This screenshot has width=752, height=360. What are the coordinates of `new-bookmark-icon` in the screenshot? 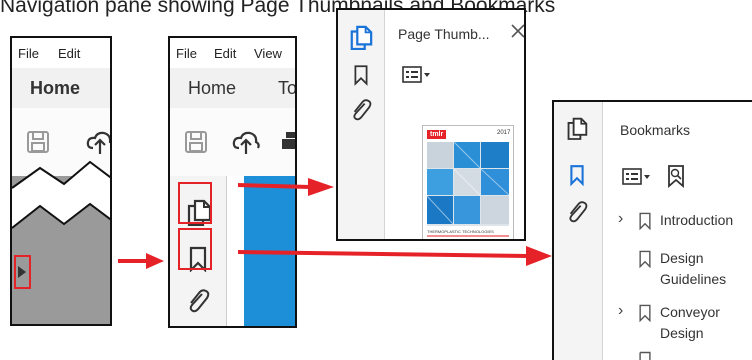 It's located at (676, 176).